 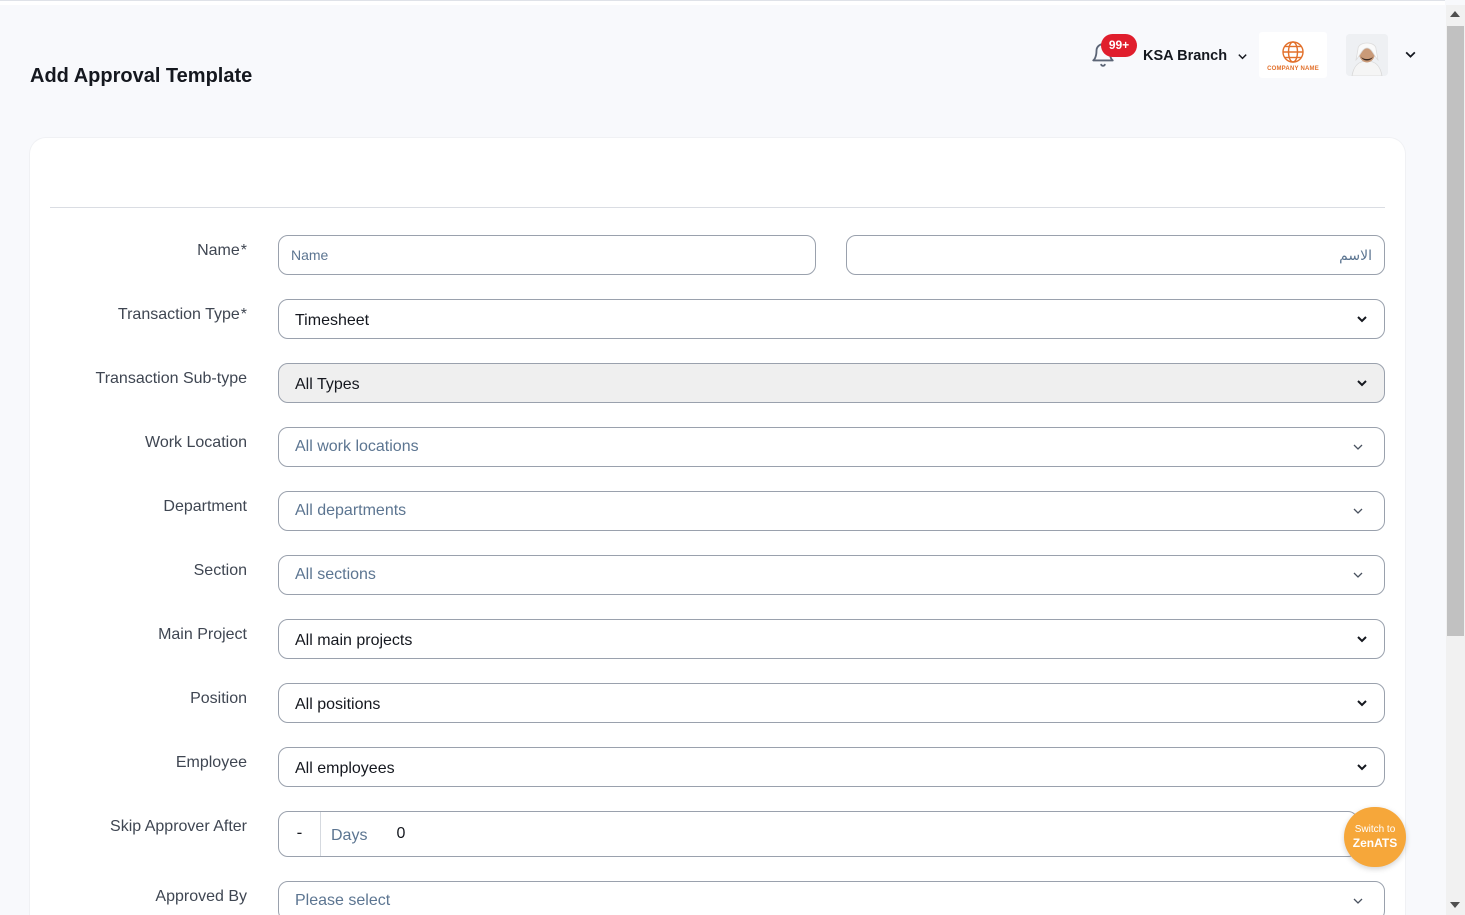 I want to click on name-input, so click(x=547, y=255).